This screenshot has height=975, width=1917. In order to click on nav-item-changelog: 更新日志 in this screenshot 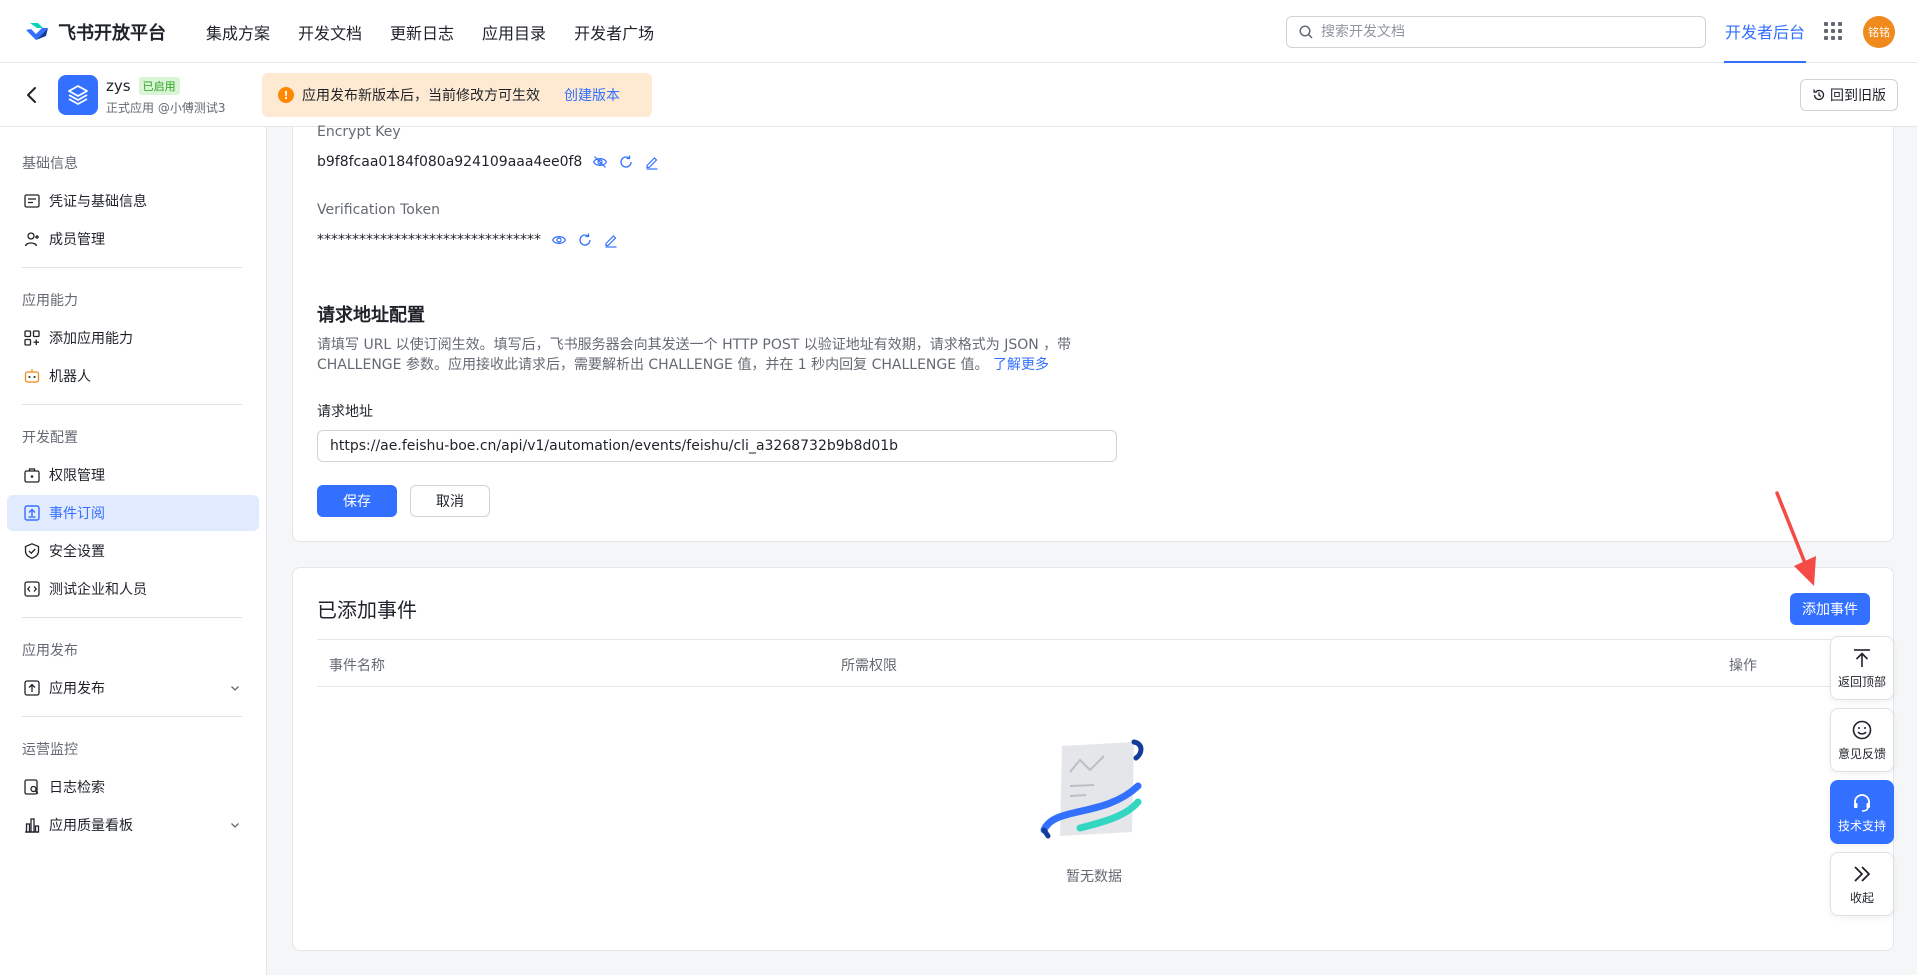, I will do `click(422, 32)`.